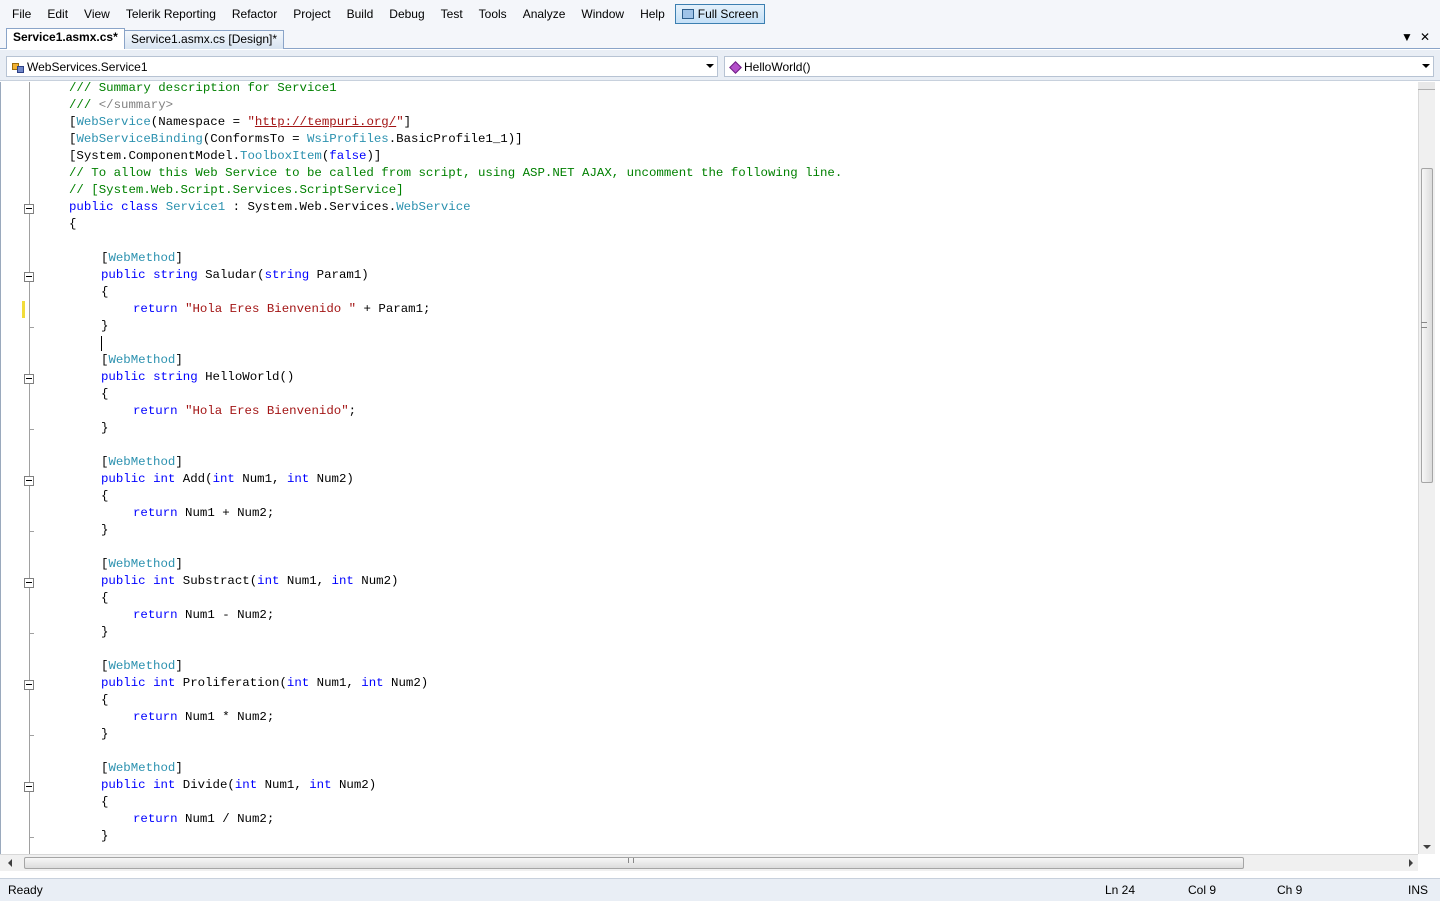 The height and width of the screenshot is (901, 1440). I want to click on menu-view: View, so click(97, 14).